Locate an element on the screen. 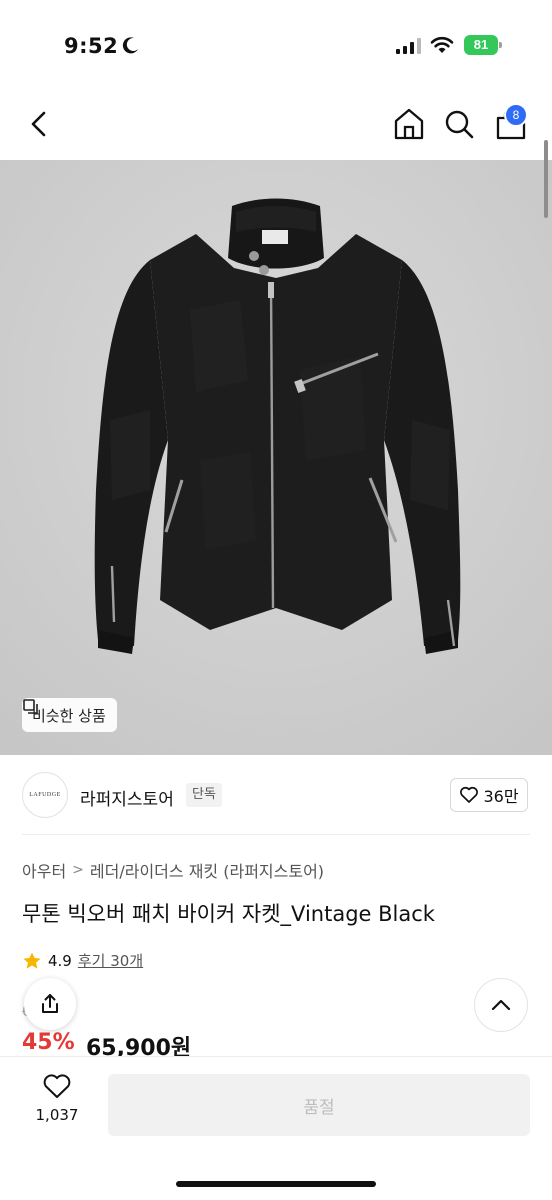 The image size is (552, 1200). divider is located at coordinates (276, 834).